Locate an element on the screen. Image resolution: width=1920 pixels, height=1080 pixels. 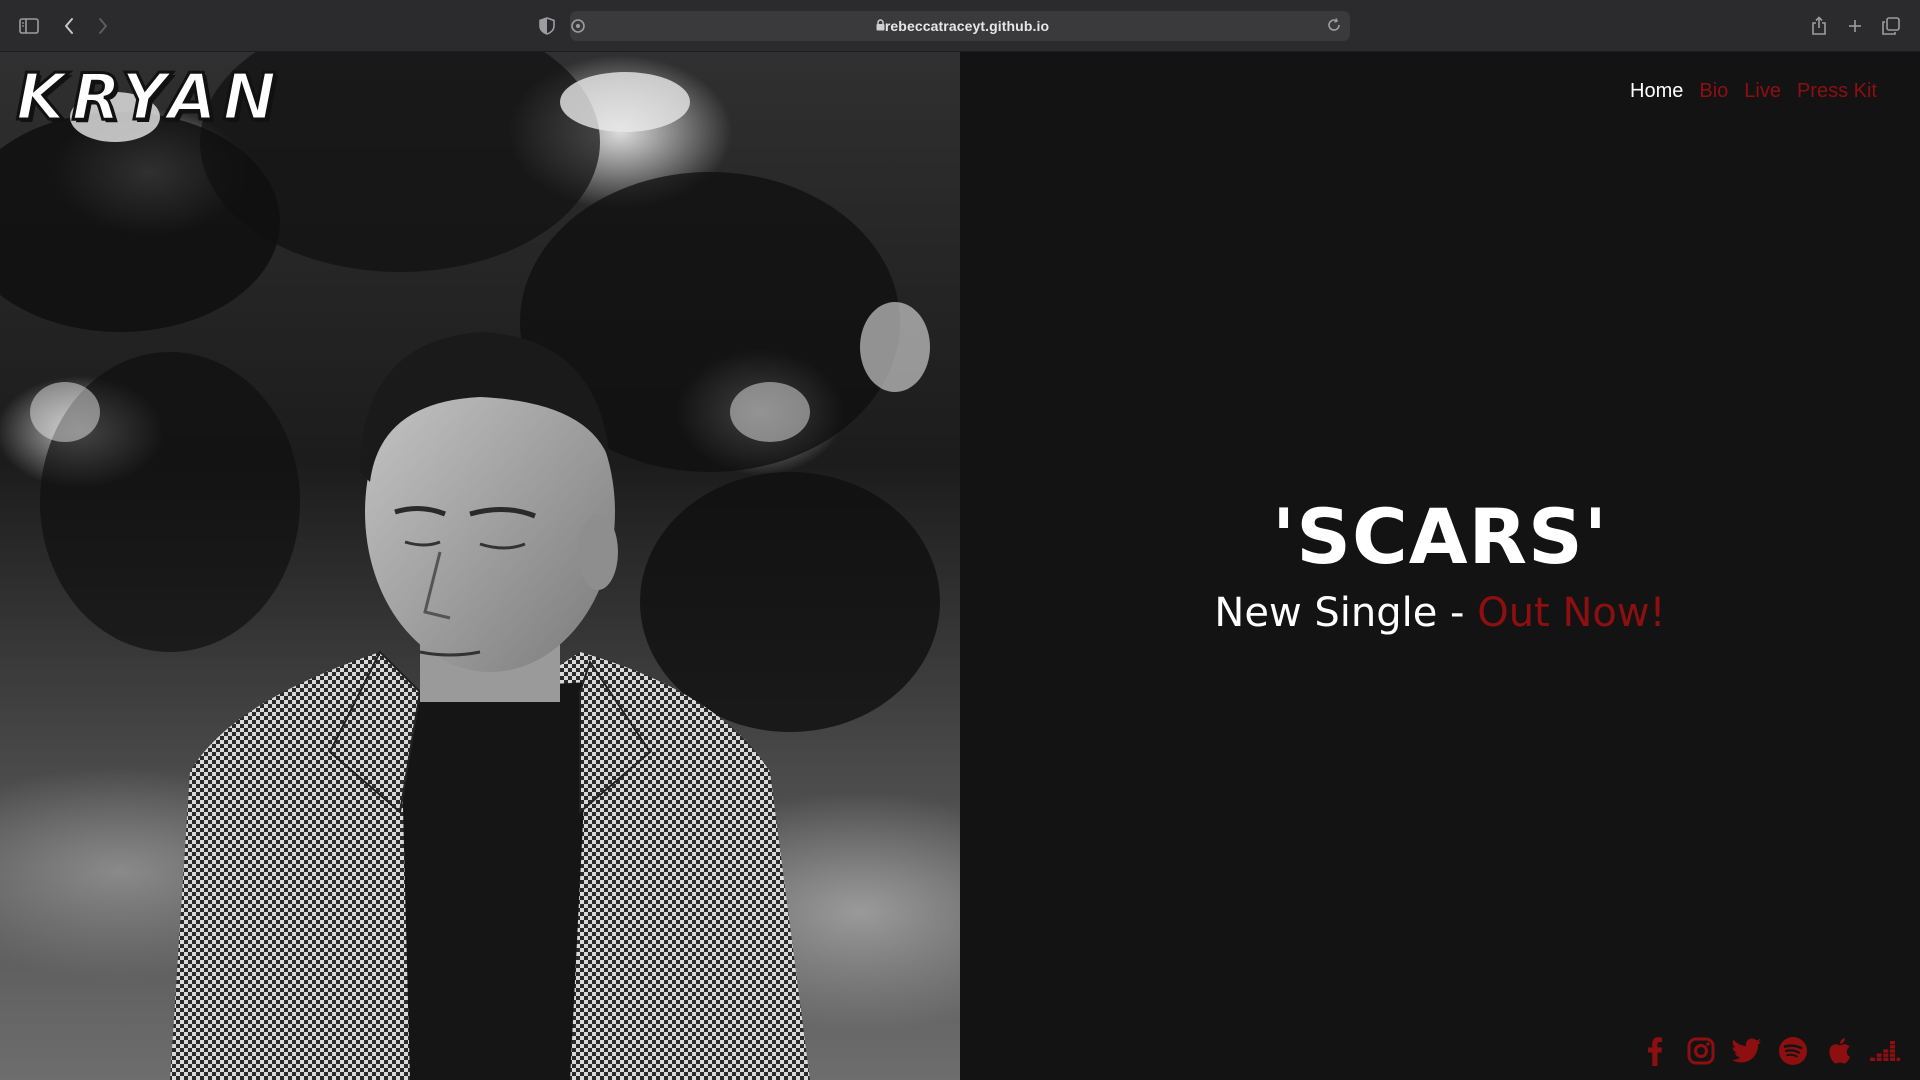
site-logo: KRYAN is located at coordinates (148, 98).